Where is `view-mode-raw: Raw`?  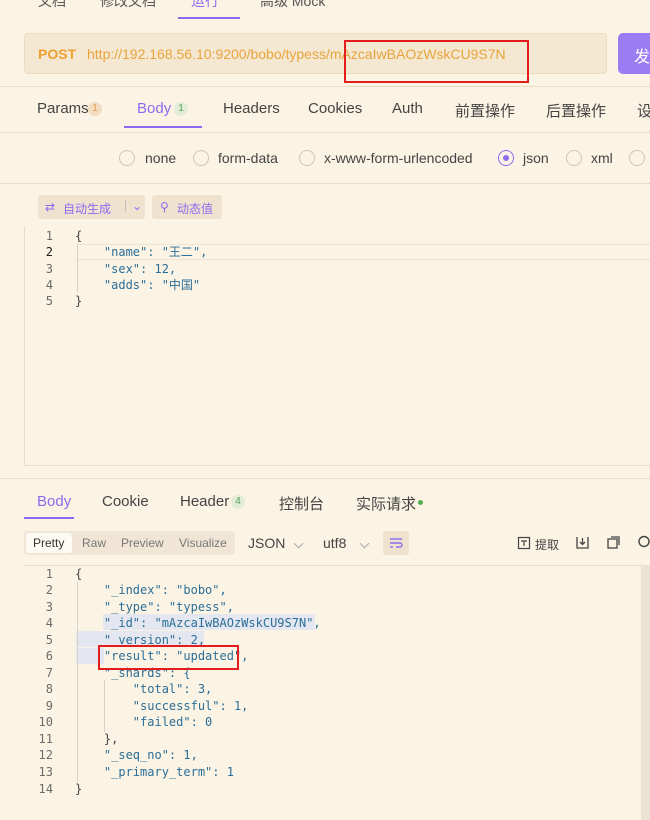 view-mode-raw: Raw is located at coordinates (94, 543).